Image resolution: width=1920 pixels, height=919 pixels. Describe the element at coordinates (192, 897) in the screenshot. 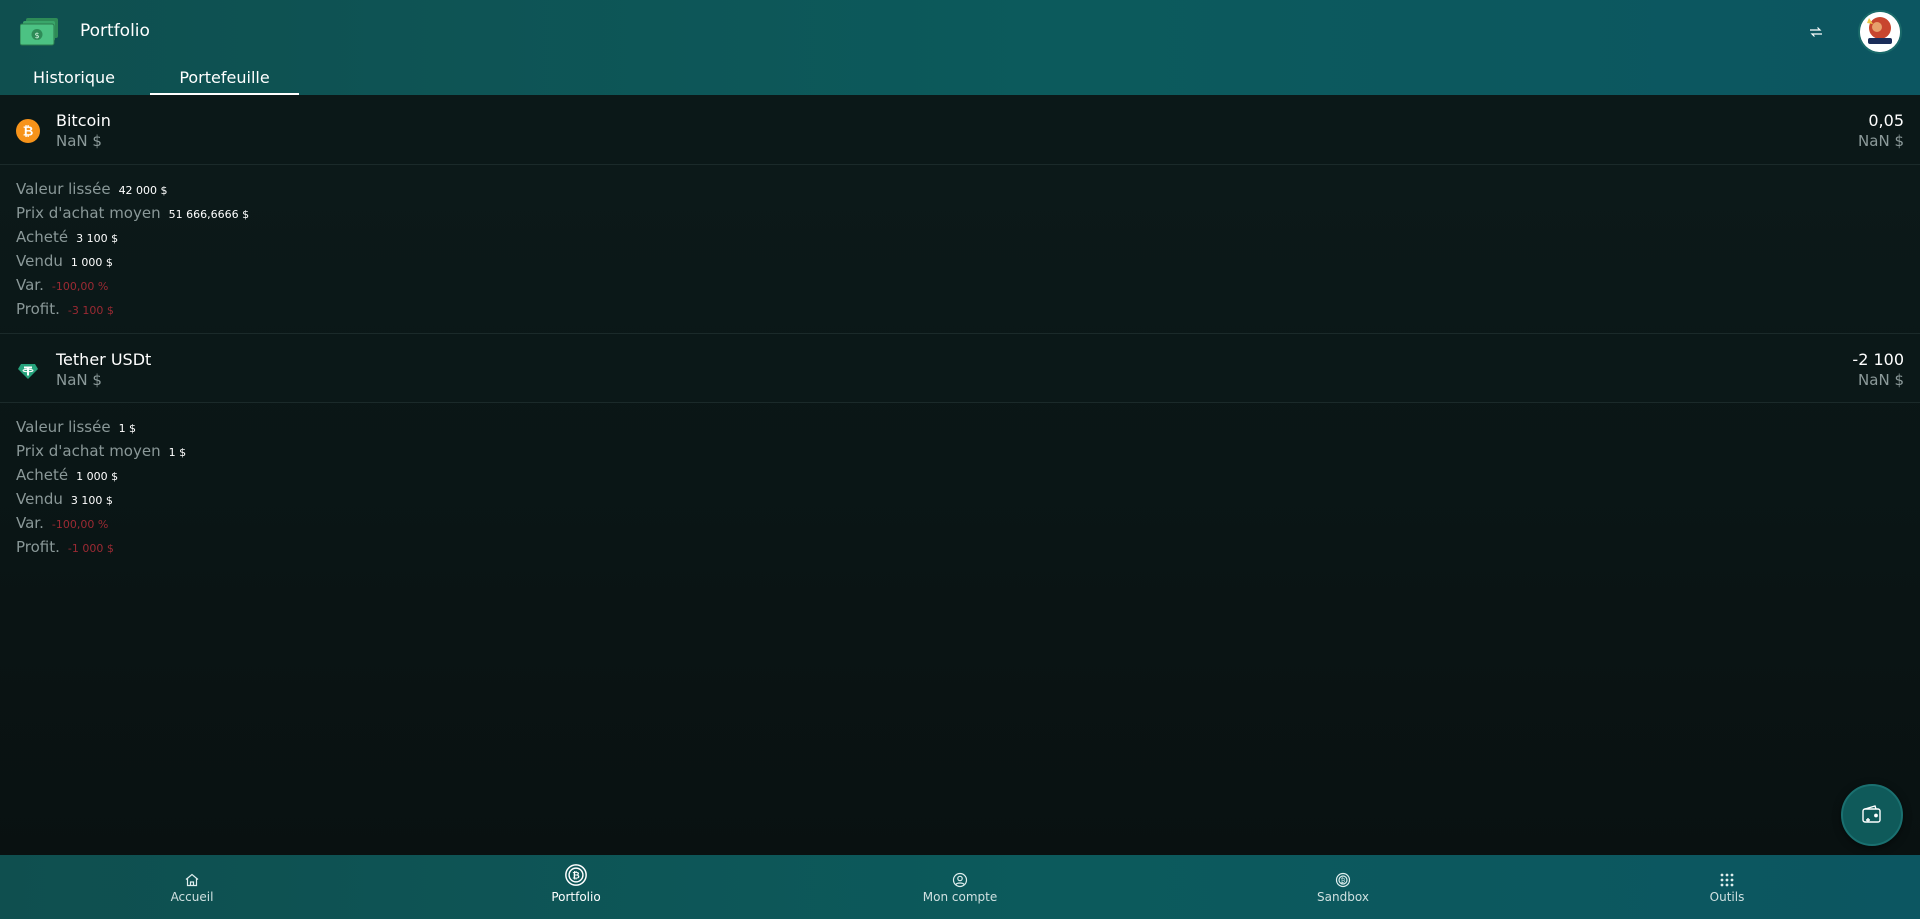

I see `nav-label: Accueil` at that location.